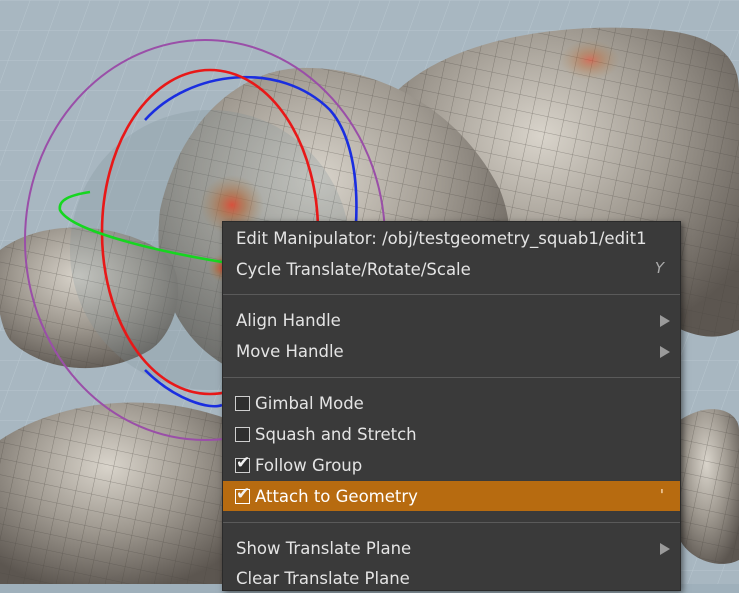 The height and width of the screenshot is (593, 739). What do you see at coordinates (336, 496) in the screenshot?
I see `menu-item-label: Attach to Geometry` at bounding box center [336, 496].